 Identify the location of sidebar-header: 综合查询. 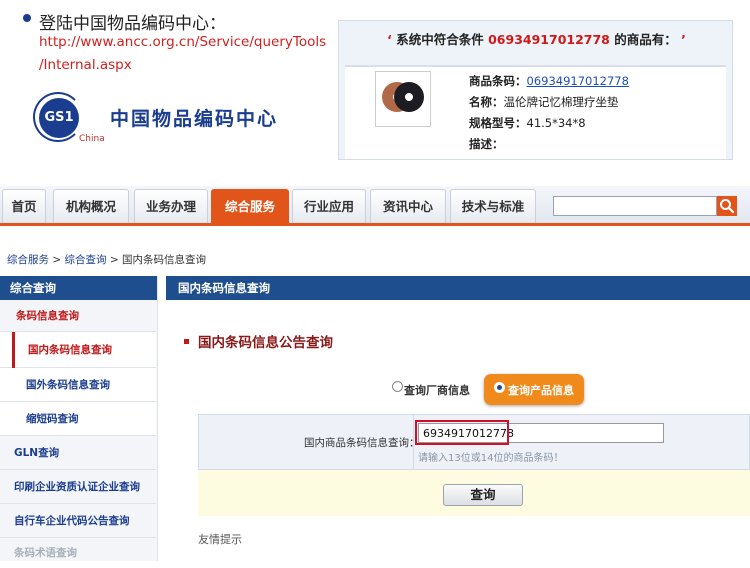
(78, 288).